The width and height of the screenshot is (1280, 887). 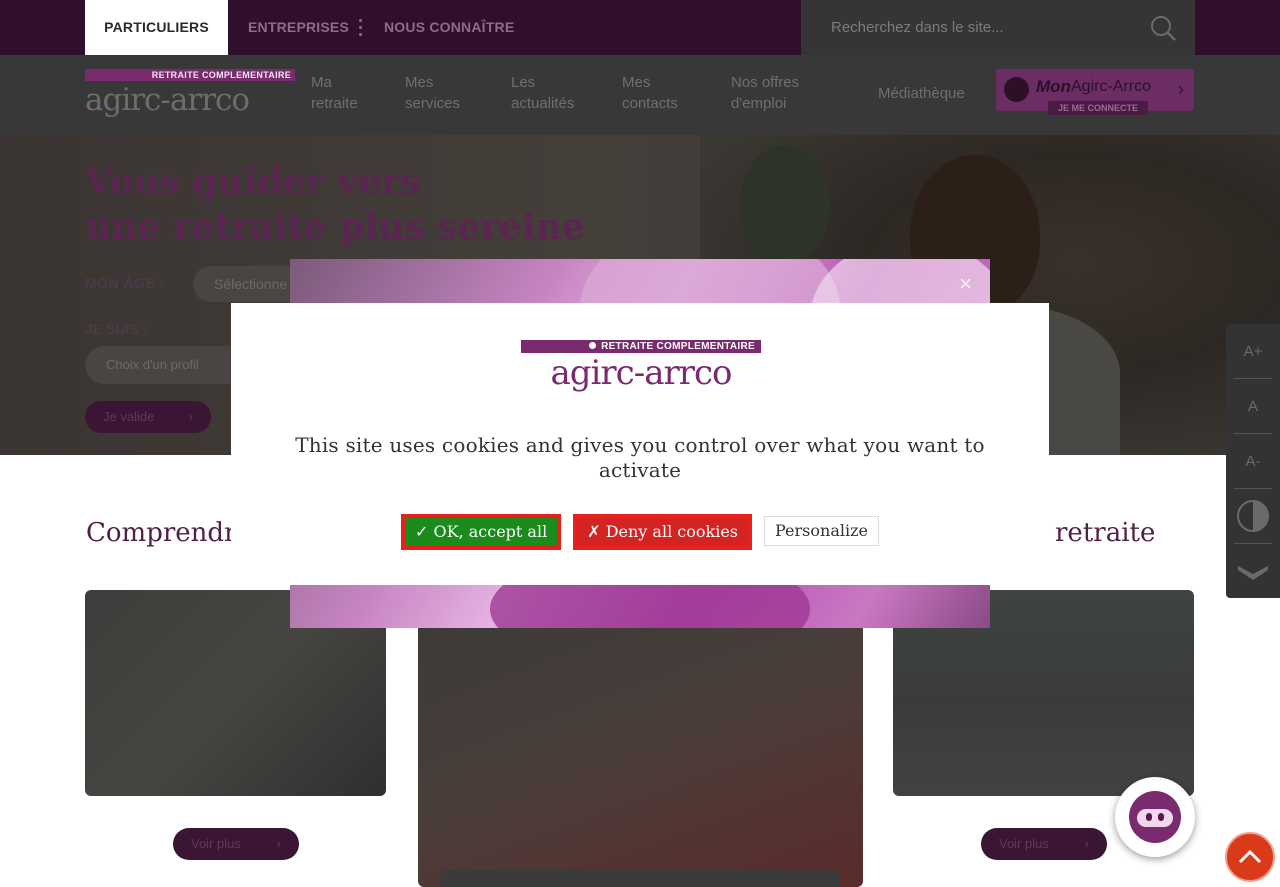 What do you see at coordinates (650, 93) in the screenshot?
I see `nav-mes-contacts: Mes contacts` at bounding box center [650, 93].